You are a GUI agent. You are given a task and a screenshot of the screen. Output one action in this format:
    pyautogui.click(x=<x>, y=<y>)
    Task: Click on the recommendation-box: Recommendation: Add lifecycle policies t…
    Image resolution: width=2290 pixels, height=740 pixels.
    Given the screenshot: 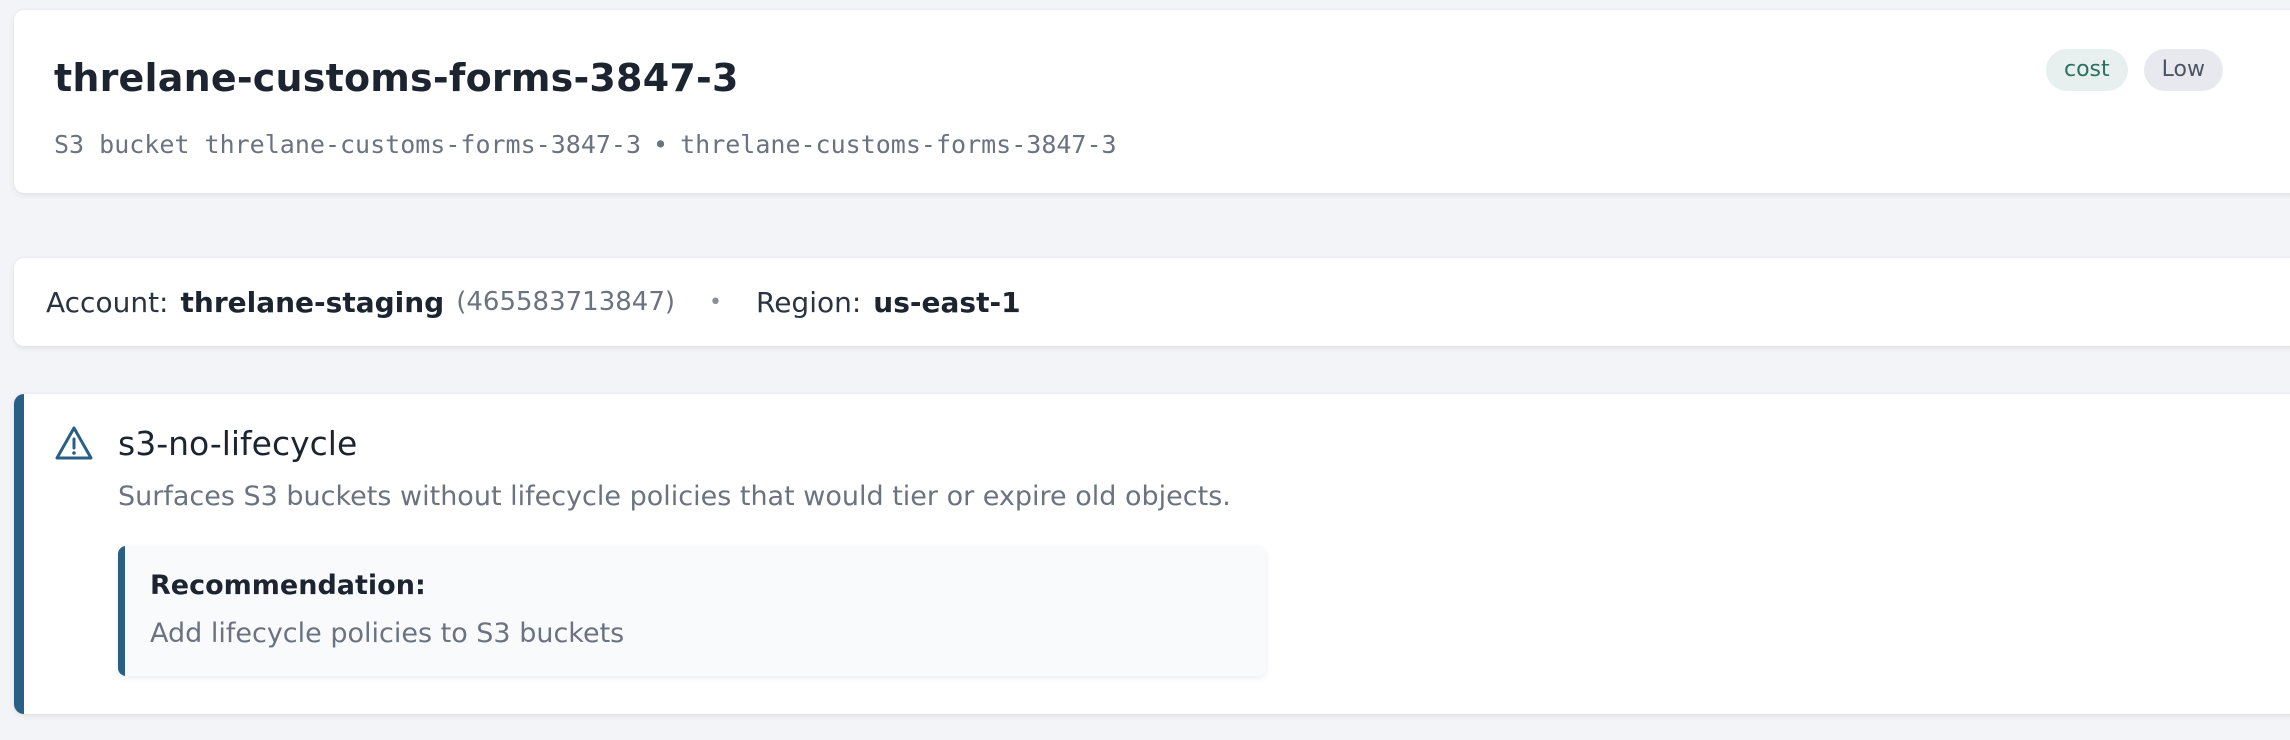 What is the action you would take?
    pyautogui.click(x=692, y=611)
    